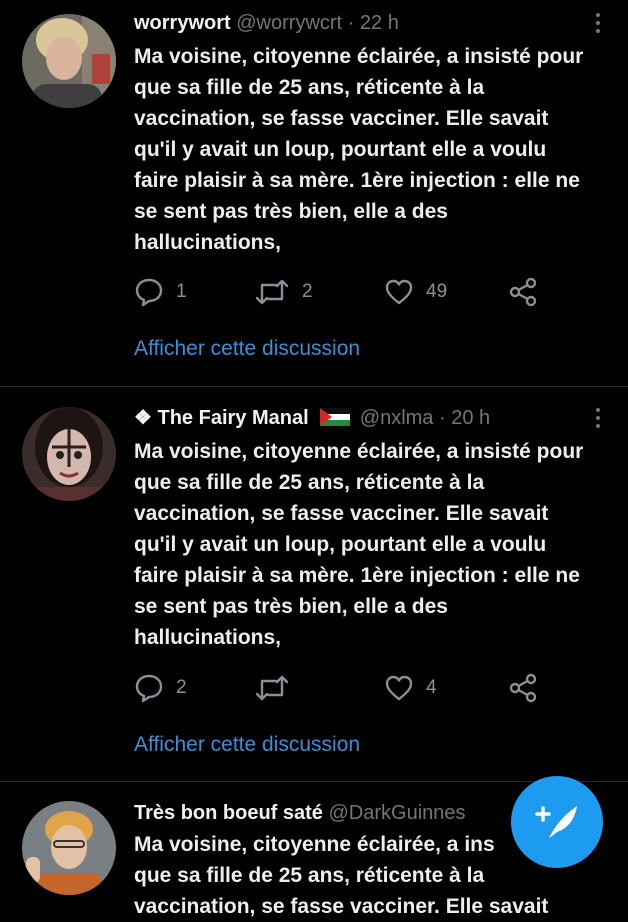  I want to click on timestamp: 20 h, so click(470, 418).